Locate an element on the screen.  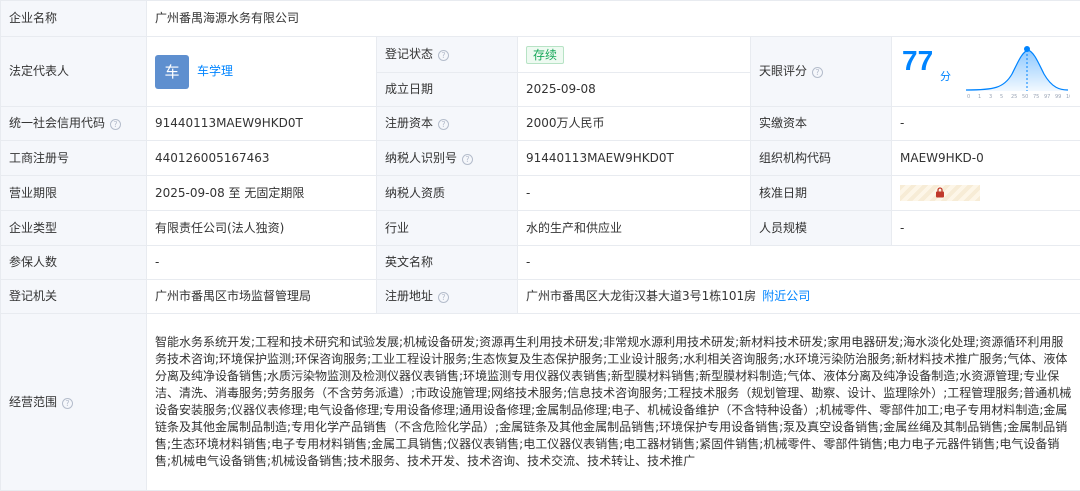
label-biz-term: 营业期限 is located at coordinates (73, 193).